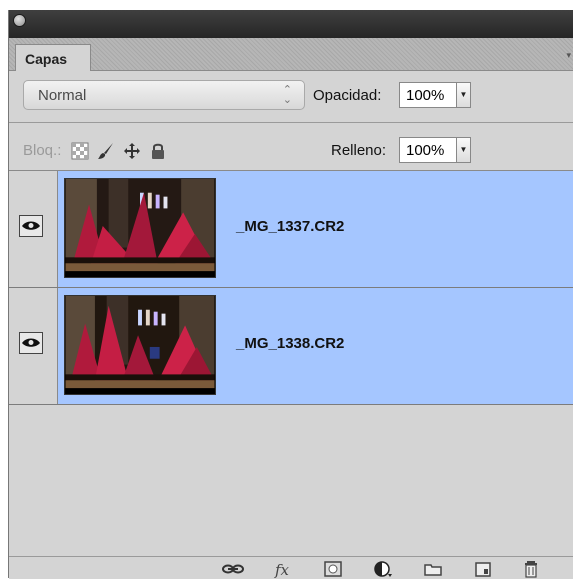 The width and height of the screenshot is (573, 579). Describe the element at coordinates (383, 569) in the screenshot. I see `adjustment-layer-icon` at that location.